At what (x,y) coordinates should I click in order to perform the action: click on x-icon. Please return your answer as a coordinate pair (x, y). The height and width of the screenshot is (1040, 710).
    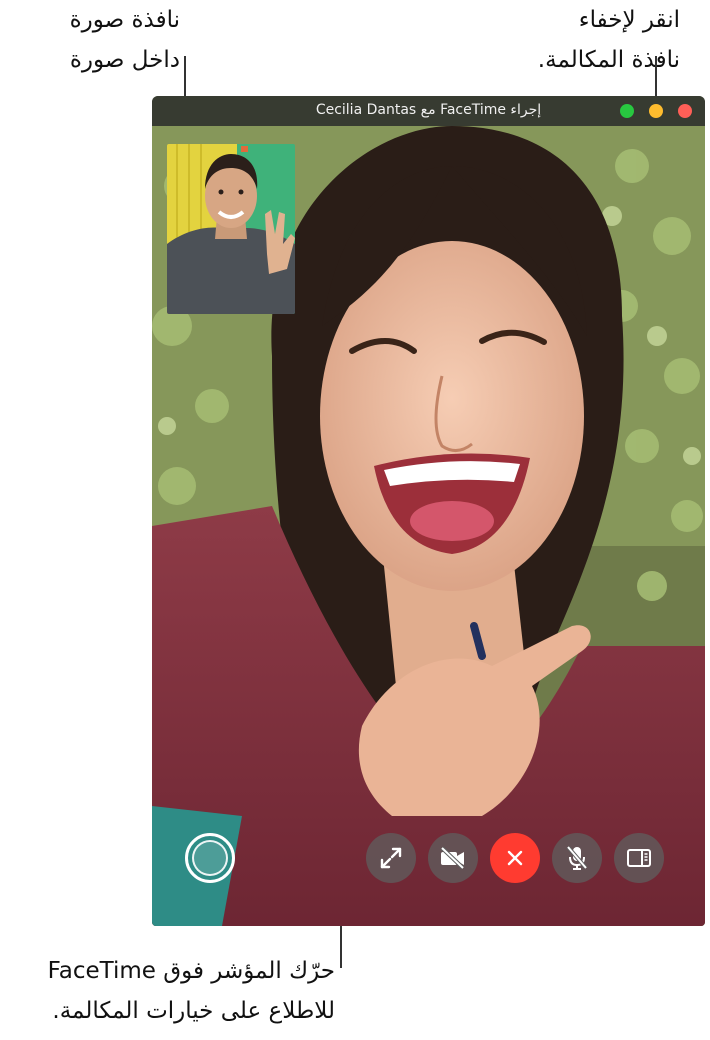
    Looking at the image, I should click on (515, 858).